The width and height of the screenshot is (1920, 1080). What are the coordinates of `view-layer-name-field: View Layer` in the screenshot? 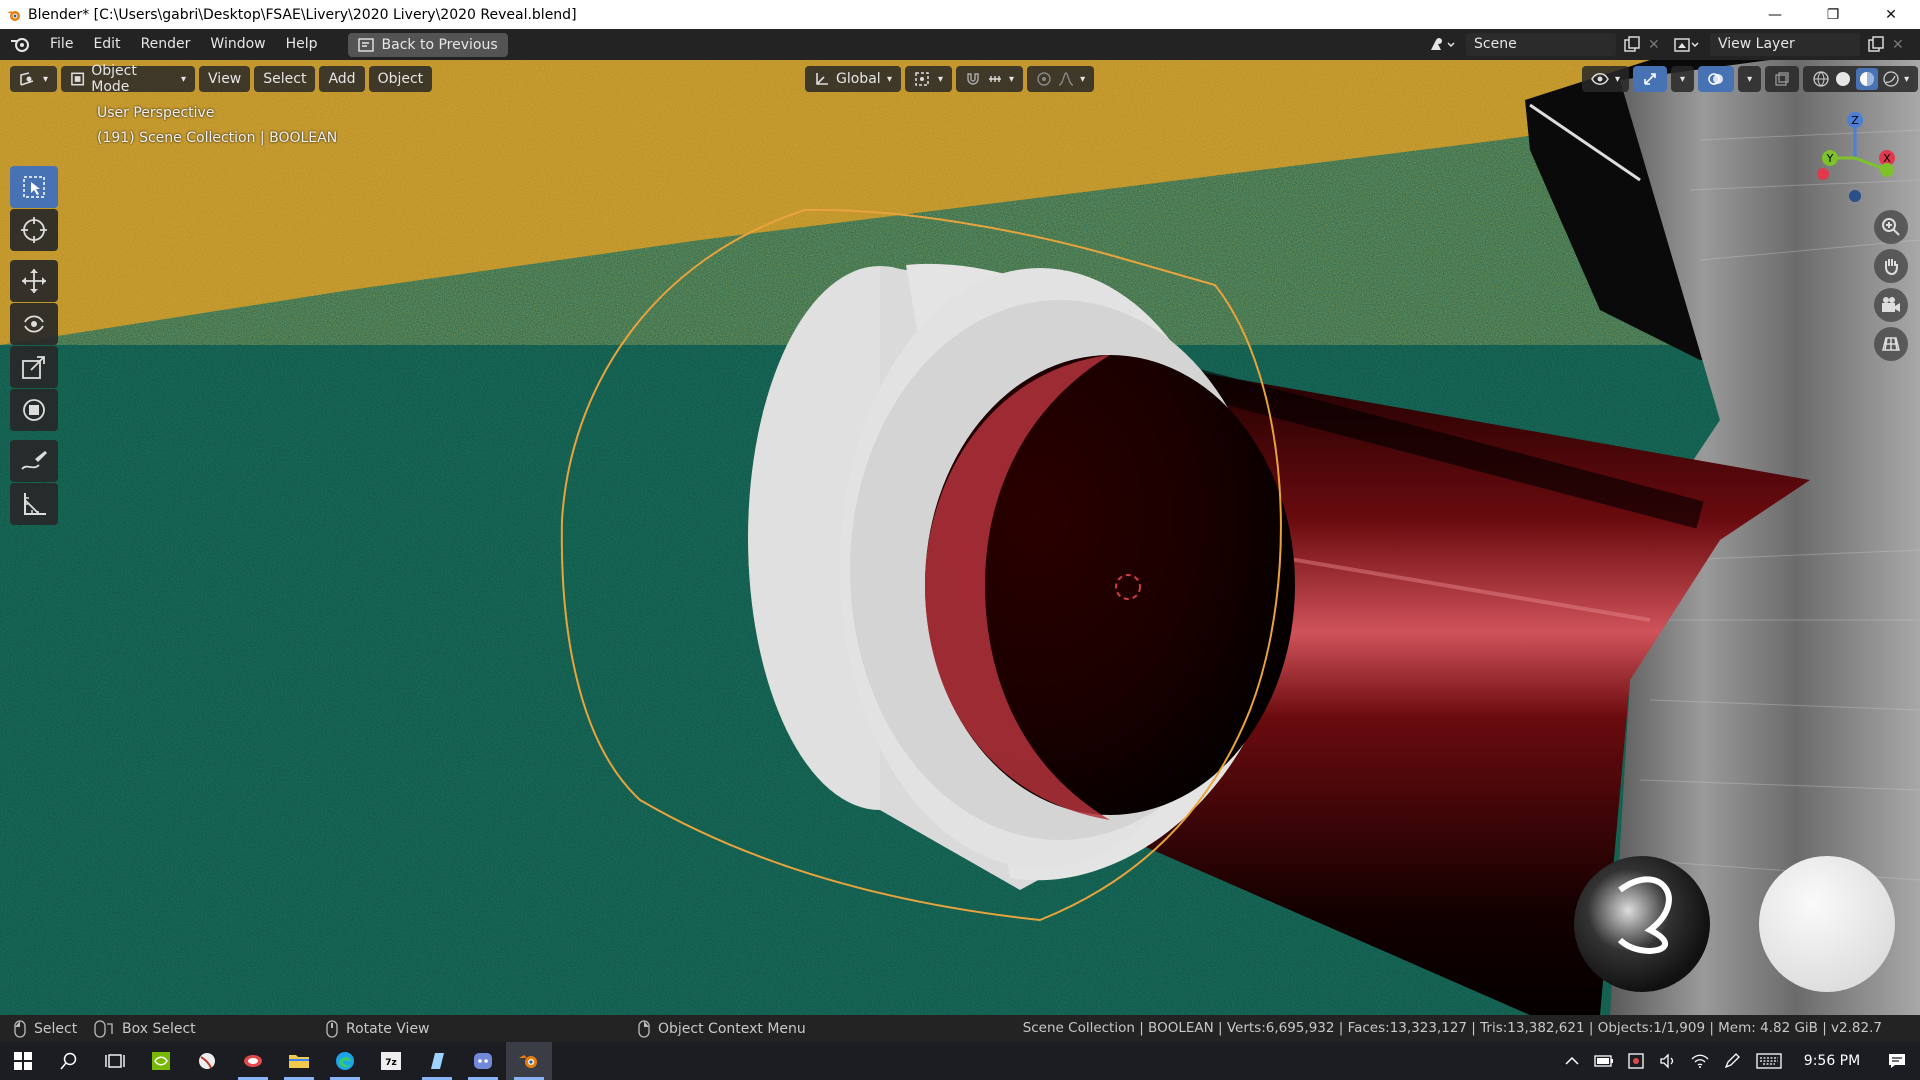 It's located at (1785, 44).